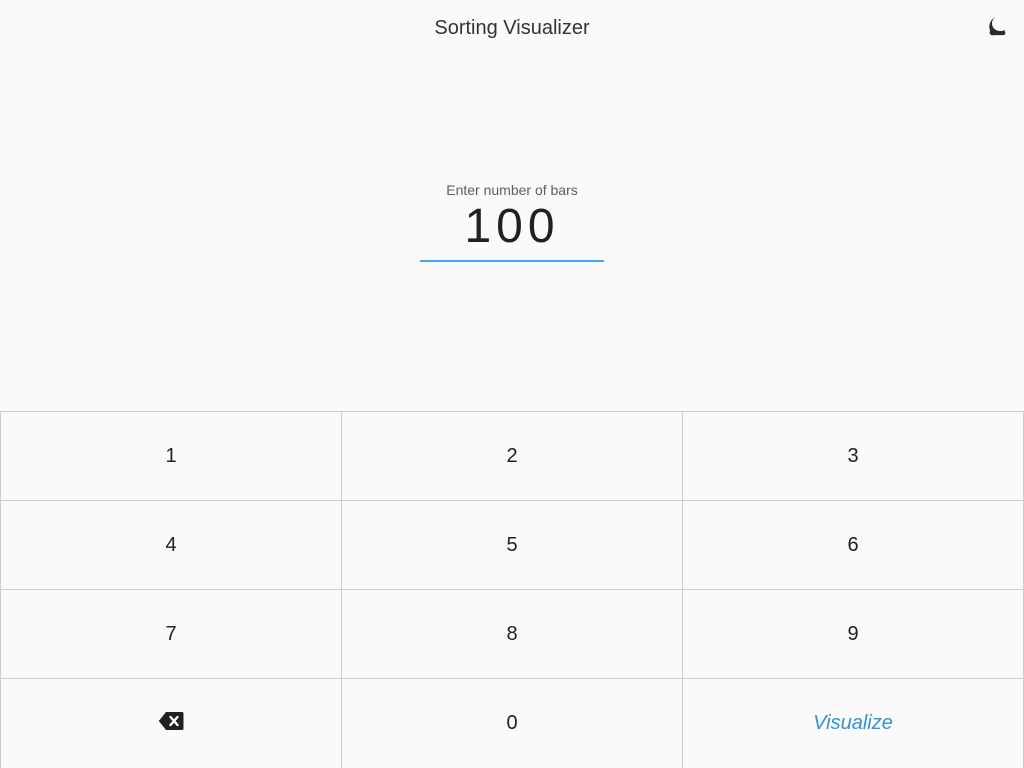 This screenshot has height=768, width=1024. Describe the element at coordinates (853, 455) in the screenshot. I see `key-3: 3` at that location.